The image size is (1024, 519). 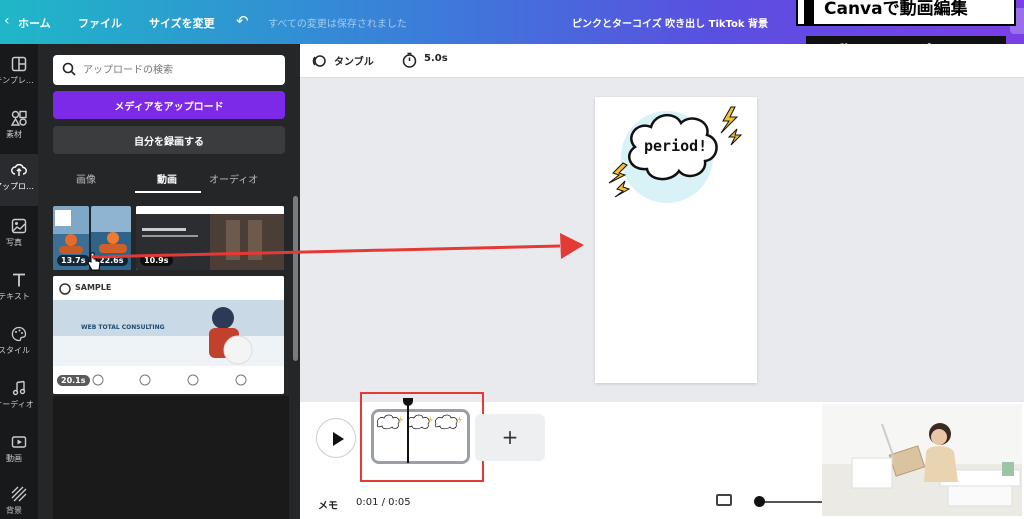 What do you see at coordinates (19, 290) in the screenshot?
I see `rail-item-text: テキスト` at bounding box center [19, 290].